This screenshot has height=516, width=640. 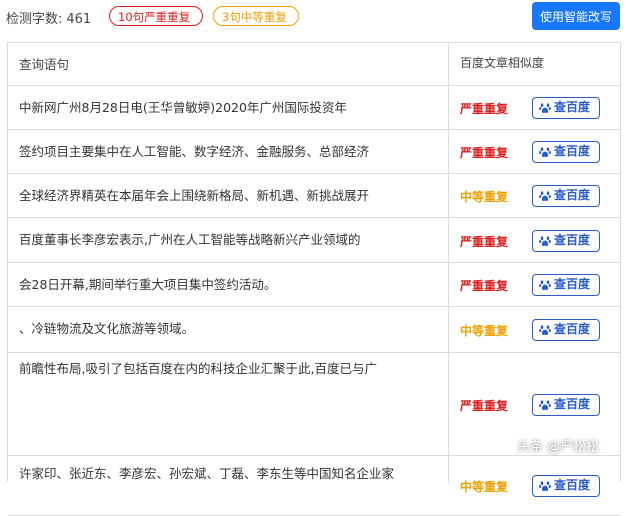 I want to click on top-bar: 检测字数: 461 10句严重重复 3句中等重复 使用智能改写, so click(x=320, y=18).